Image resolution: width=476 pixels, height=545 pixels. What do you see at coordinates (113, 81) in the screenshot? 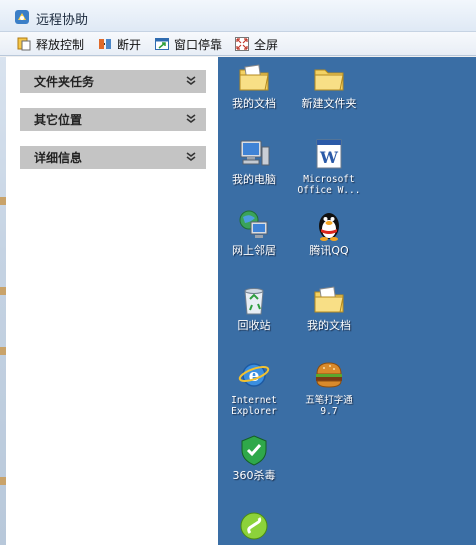
I see `task-group-folder-tasks: 文件夹任务` at bounding box center [113, 81].